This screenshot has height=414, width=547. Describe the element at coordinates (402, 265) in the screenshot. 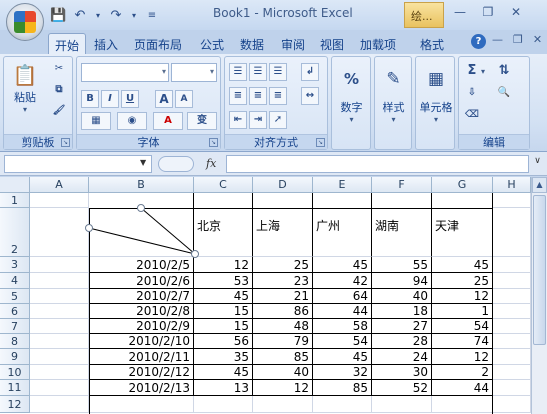

I see `value-cell: 55` at that location.